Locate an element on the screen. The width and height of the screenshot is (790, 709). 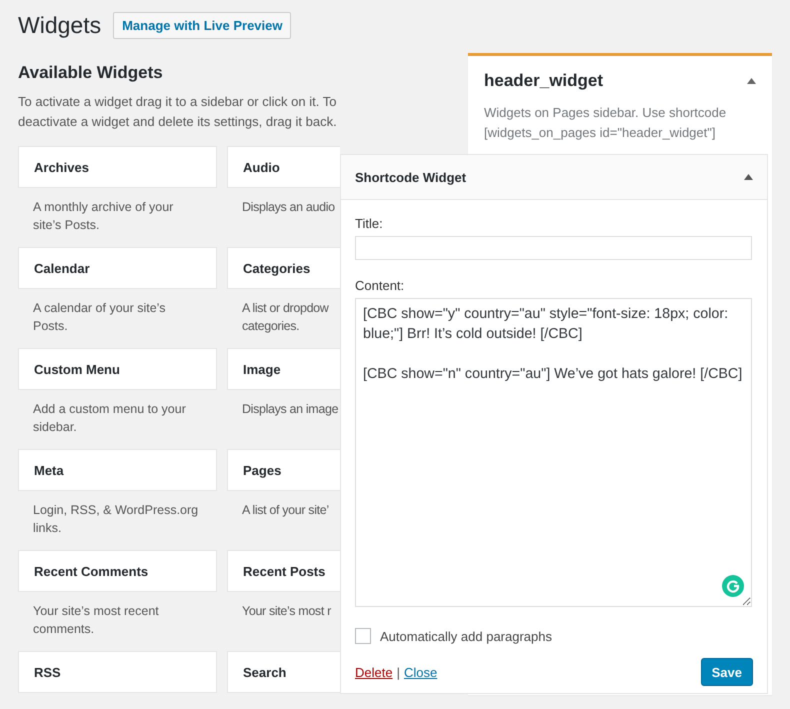
title-input-field is located at coordinates (553, 248).